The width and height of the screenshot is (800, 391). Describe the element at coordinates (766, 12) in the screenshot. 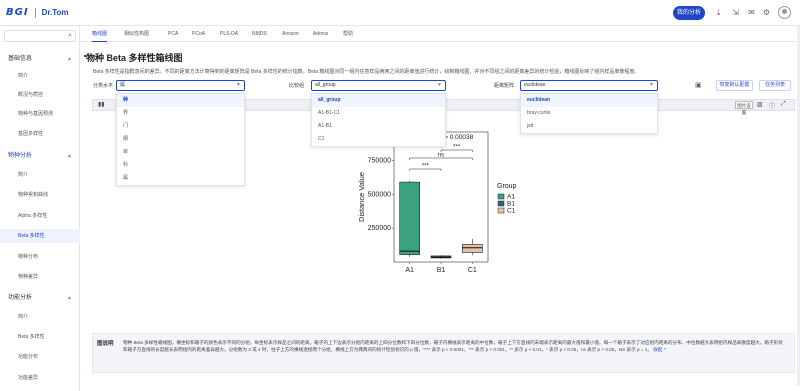

I see `settings-icon: ⚙` at that location.